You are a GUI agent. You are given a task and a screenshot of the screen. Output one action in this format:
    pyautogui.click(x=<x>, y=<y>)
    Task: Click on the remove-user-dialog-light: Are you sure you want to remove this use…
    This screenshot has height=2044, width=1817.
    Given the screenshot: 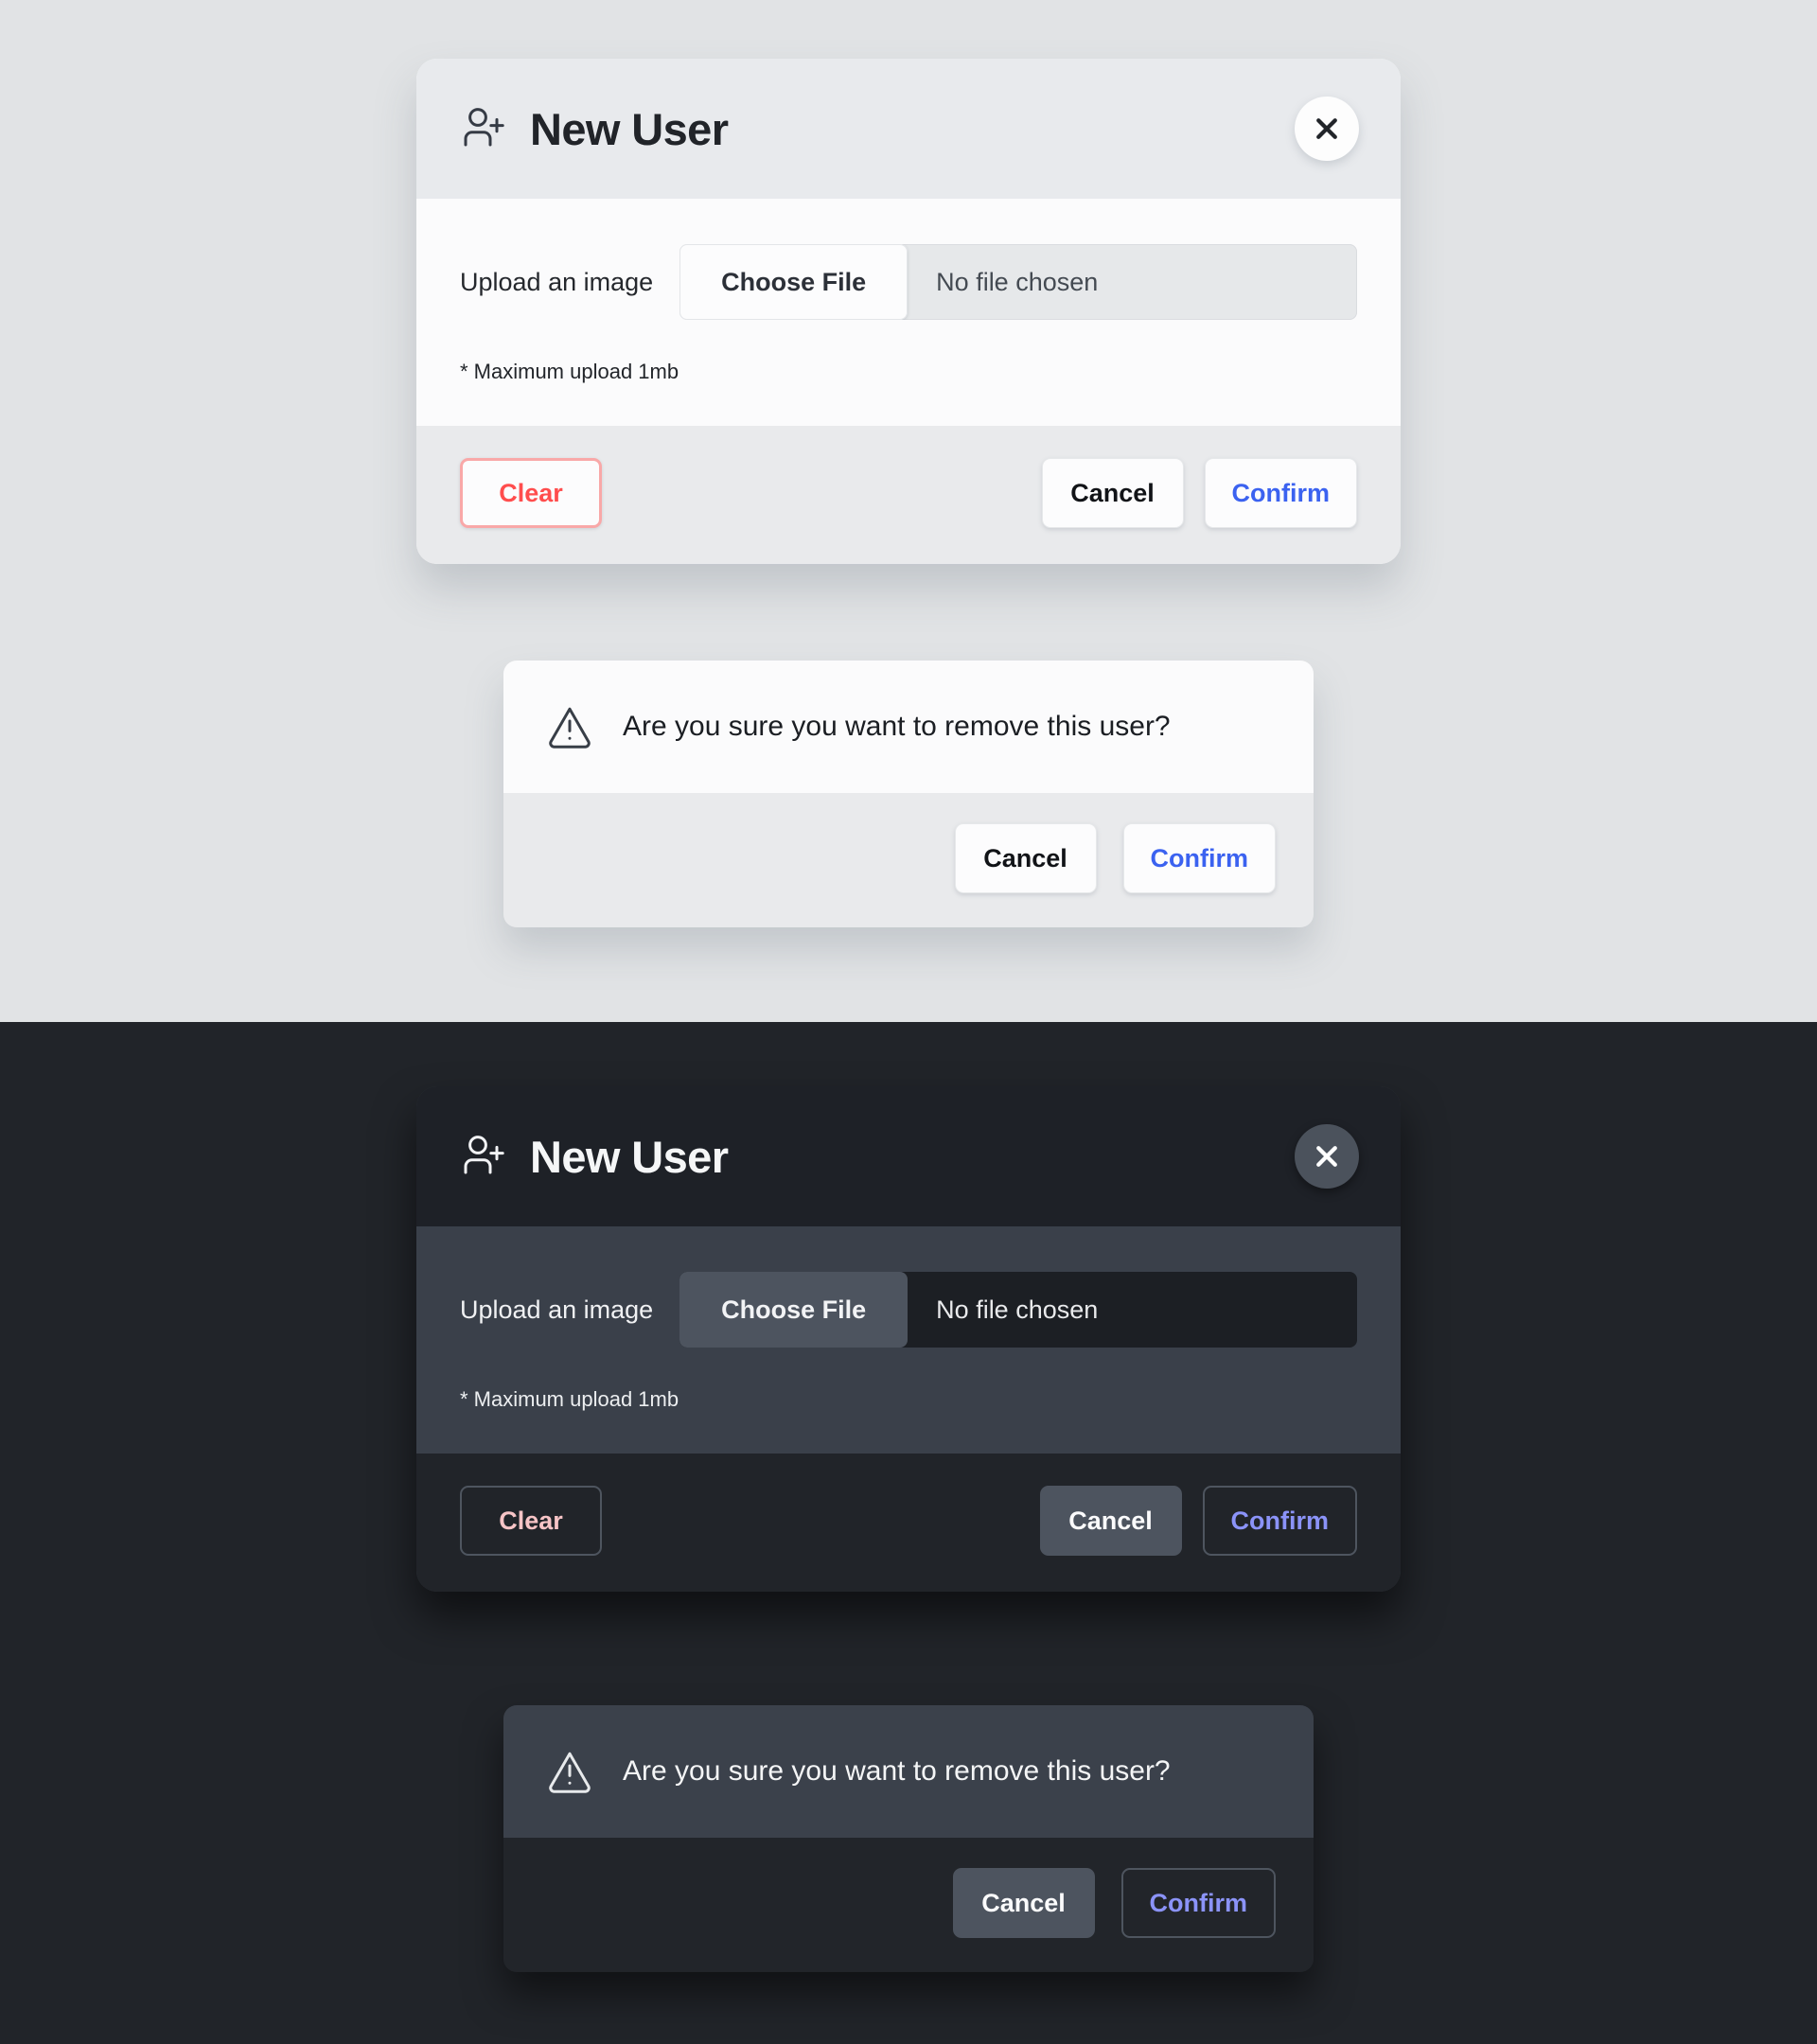 What is the action you would take?
    pyautogui.click(x=908, y=794)
    